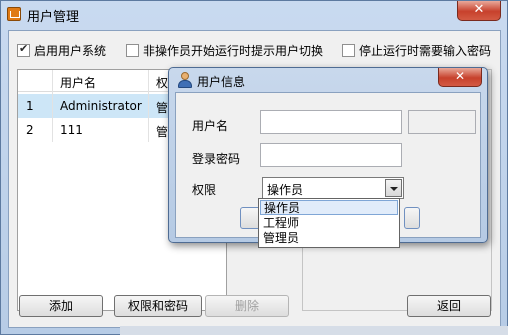 The image size is (508, 335). What do you see at coordinates (479, 11) in the screenshot?
I see `close-button: ✕` at bounding box center [479, 11].